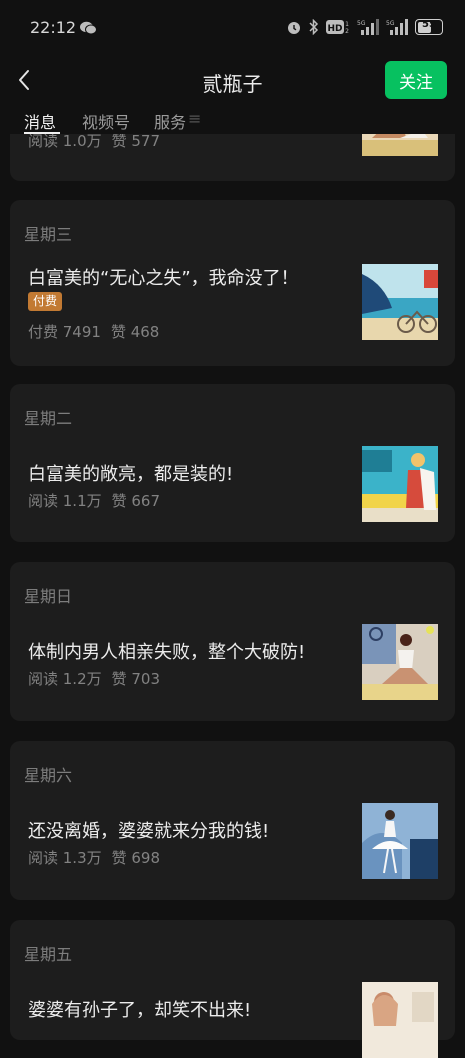  What do you see at coordinates (232, 820) in the screenshot?
I see `article-card: 星期六 还没离婚，婆婆就来分我的钱! 阅读 1.3万赞 698` at bounding box center [232, 820].